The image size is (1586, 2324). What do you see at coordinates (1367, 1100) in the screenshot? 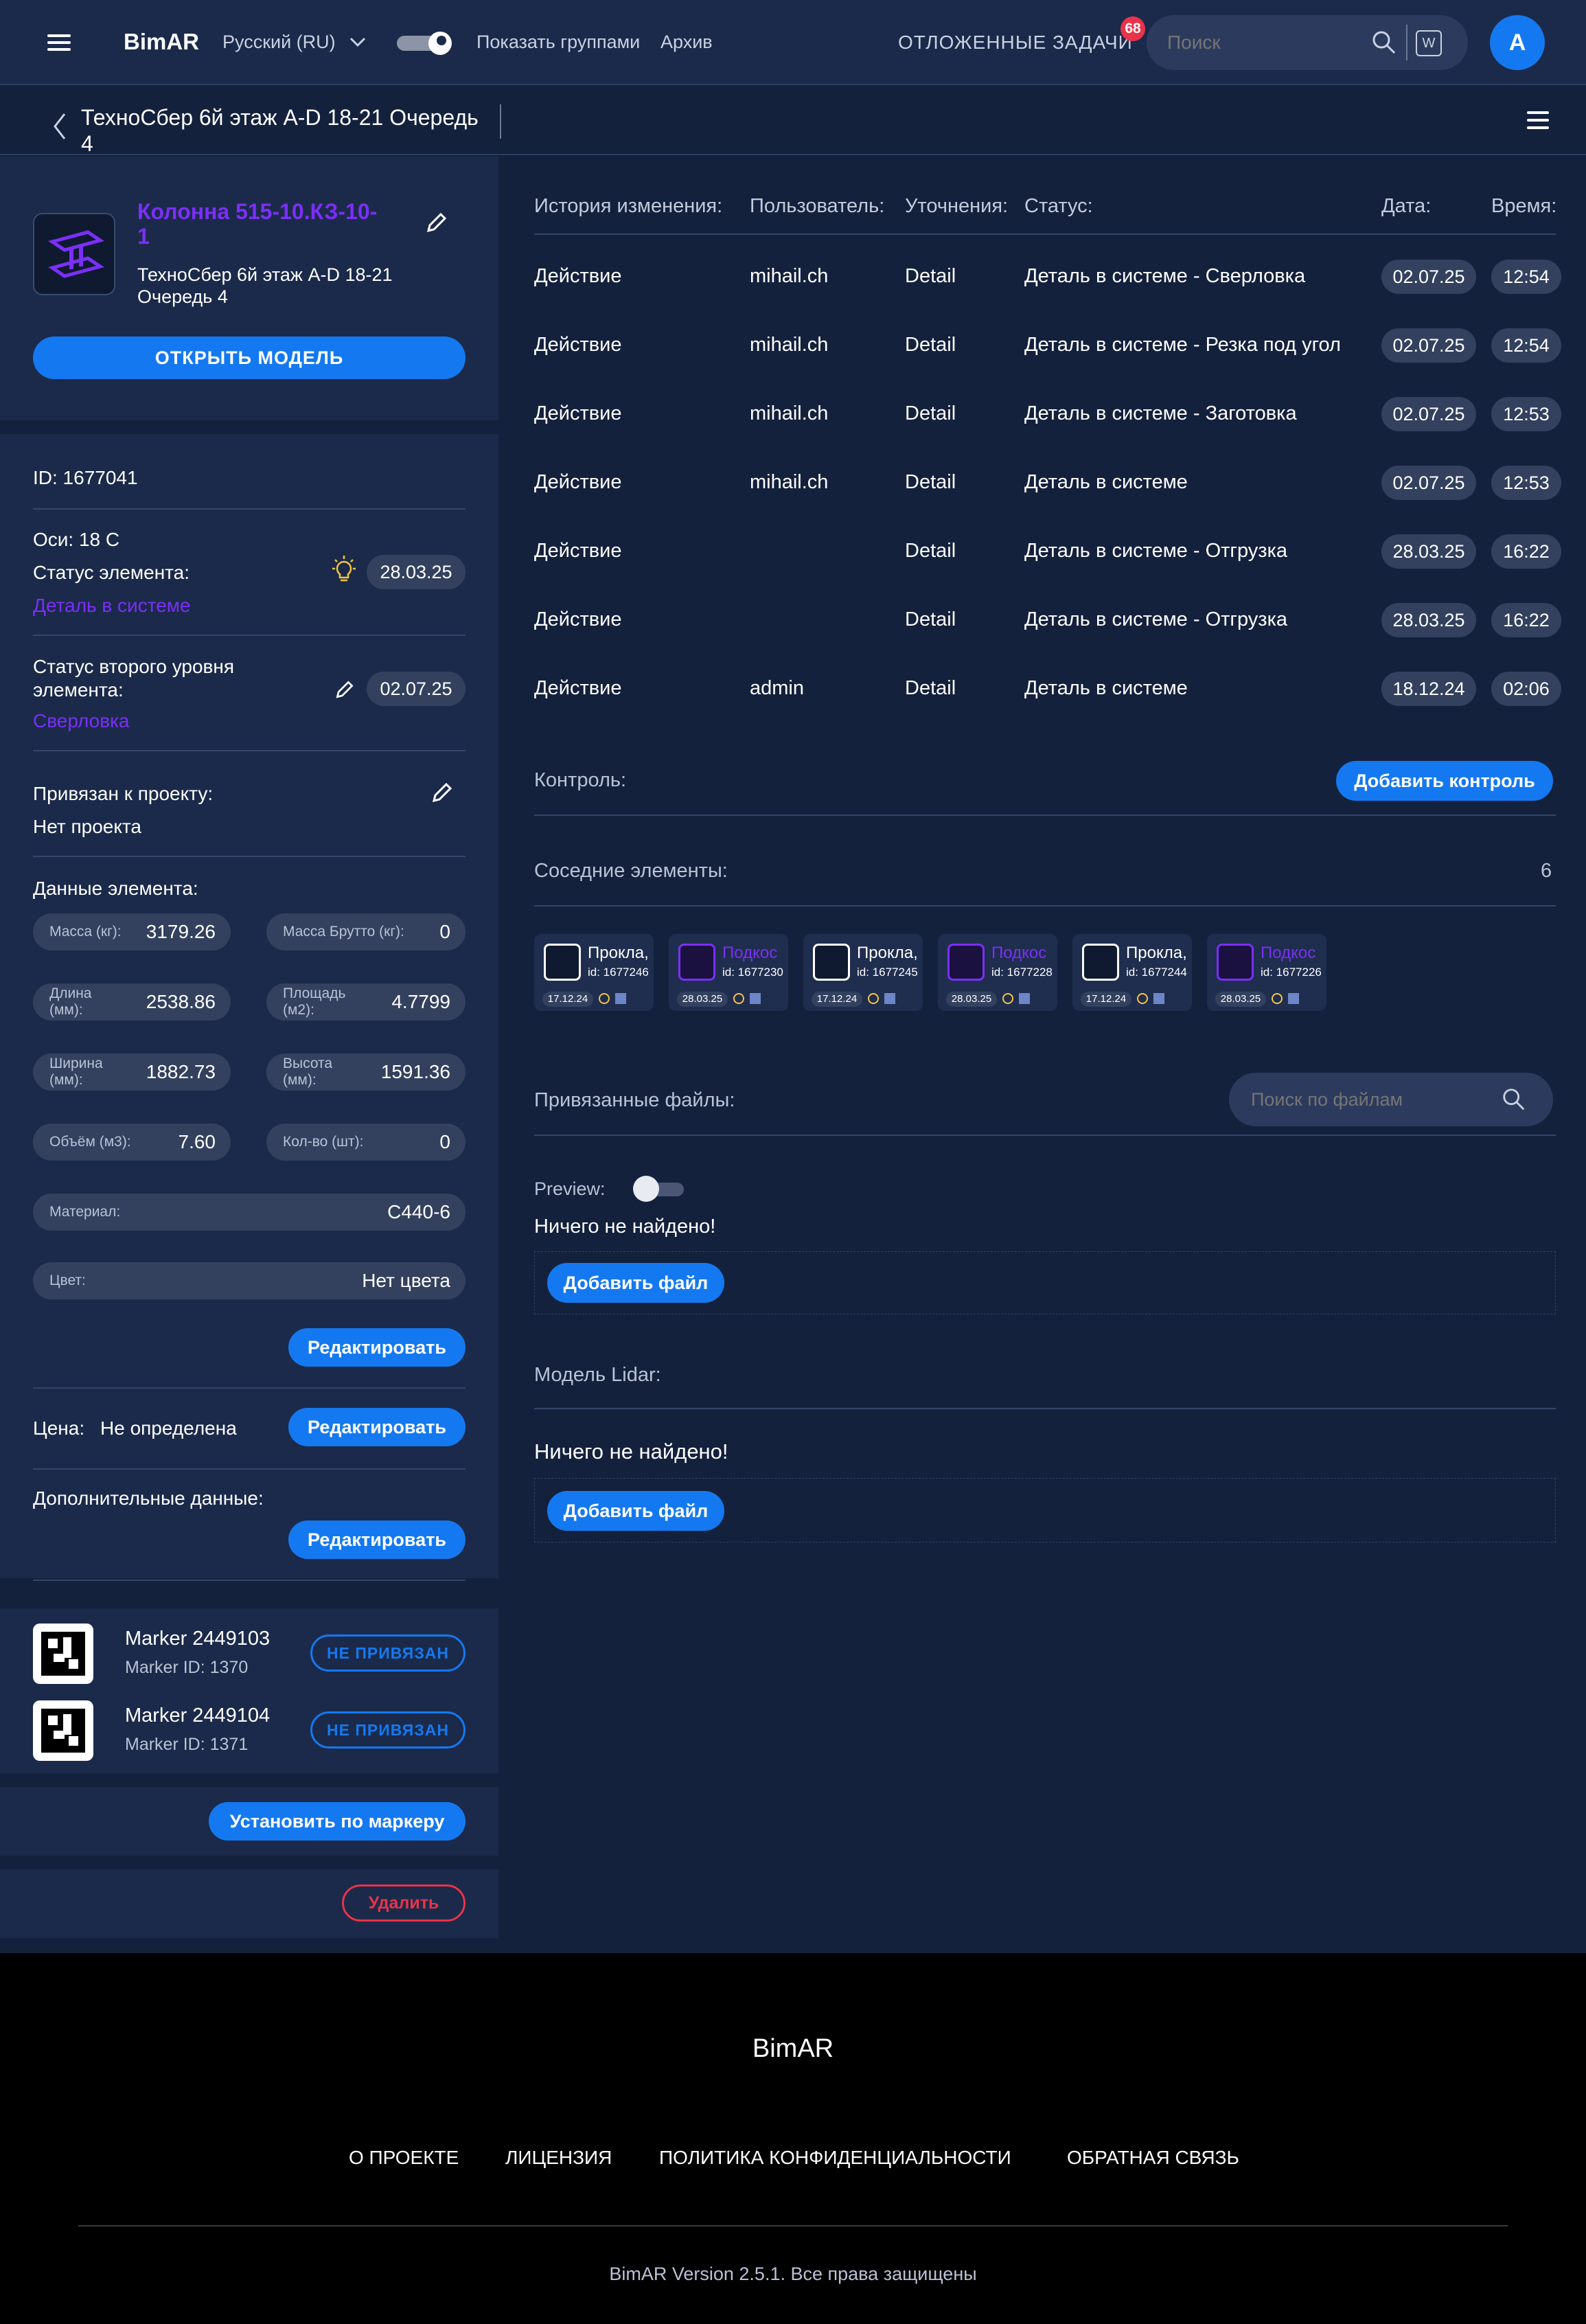
I see `file-search-input` at bounding box center [1367, 1100].